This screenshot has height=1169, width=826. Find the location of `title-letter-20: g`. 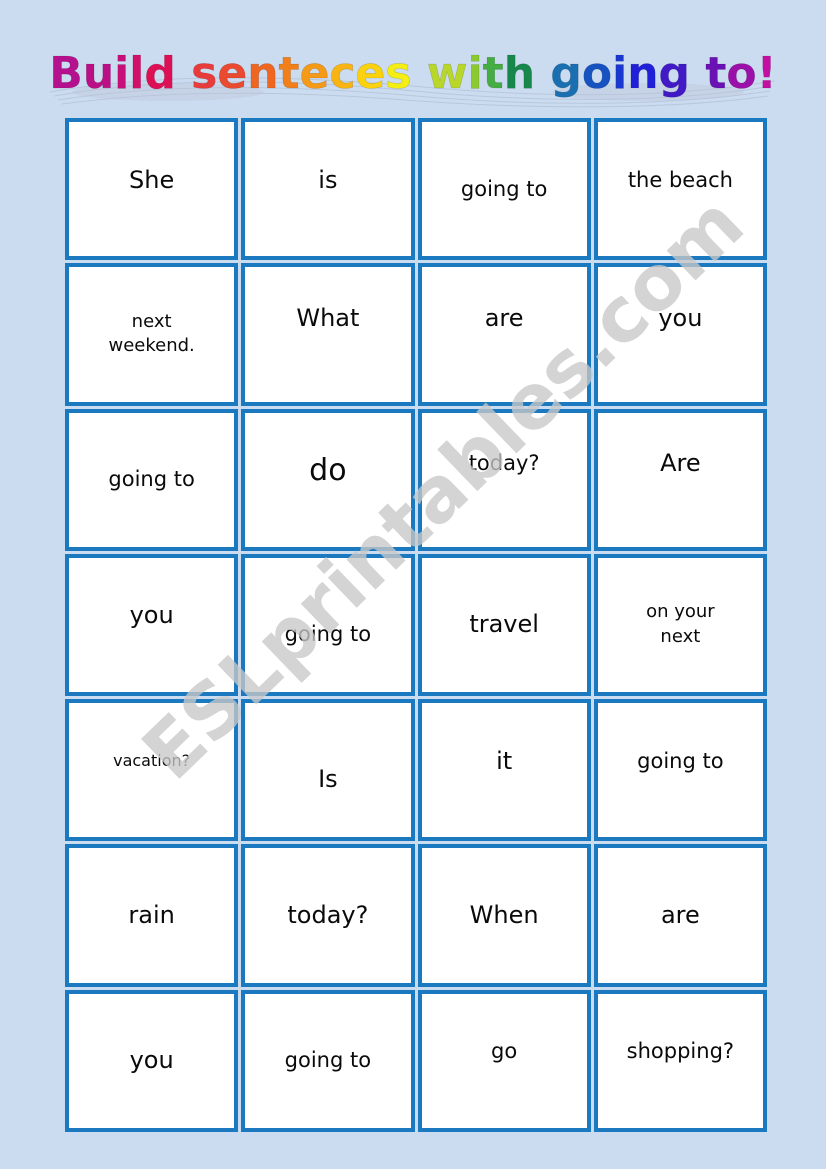

title-letter-20: g is located at coordinates (566, 74).